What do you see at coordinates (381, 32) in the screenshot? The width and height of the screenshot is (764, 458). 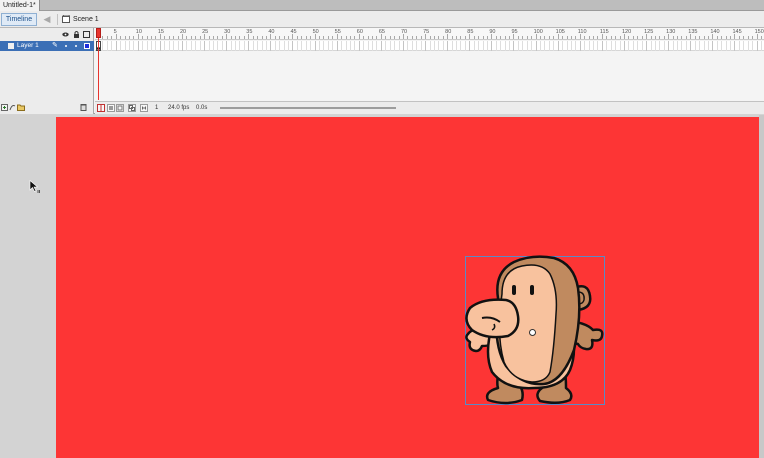 I see `frame-number-label: 65` at bounding box center [381, 32].